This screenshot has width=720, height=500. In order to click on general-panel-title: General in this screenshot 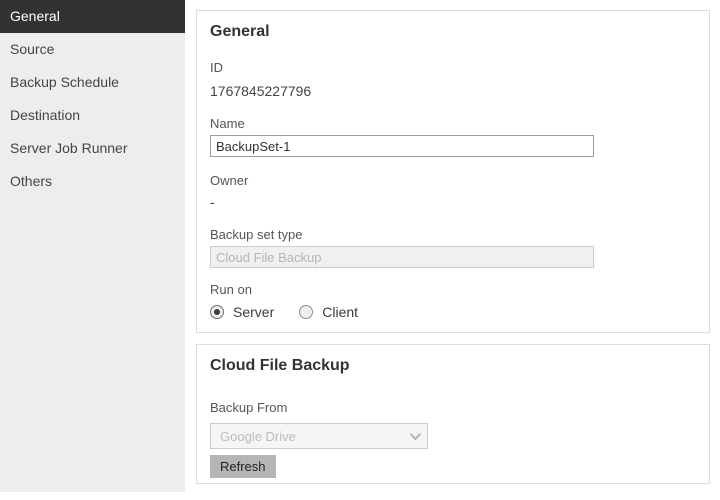, I will do `click(240, 31)`.